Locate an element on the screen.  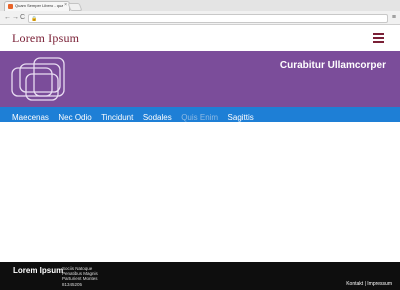
address-line: Parturient Montes is located at coordinates (80, 279).